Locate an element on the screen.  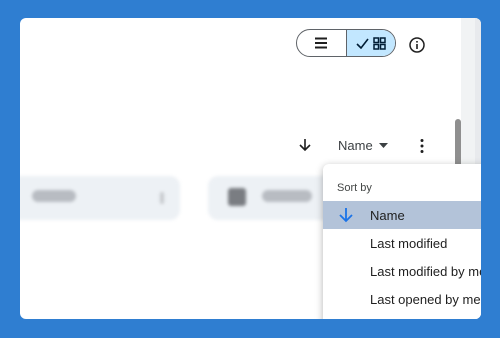
grid-view-button is located at coordinates (370, 43).